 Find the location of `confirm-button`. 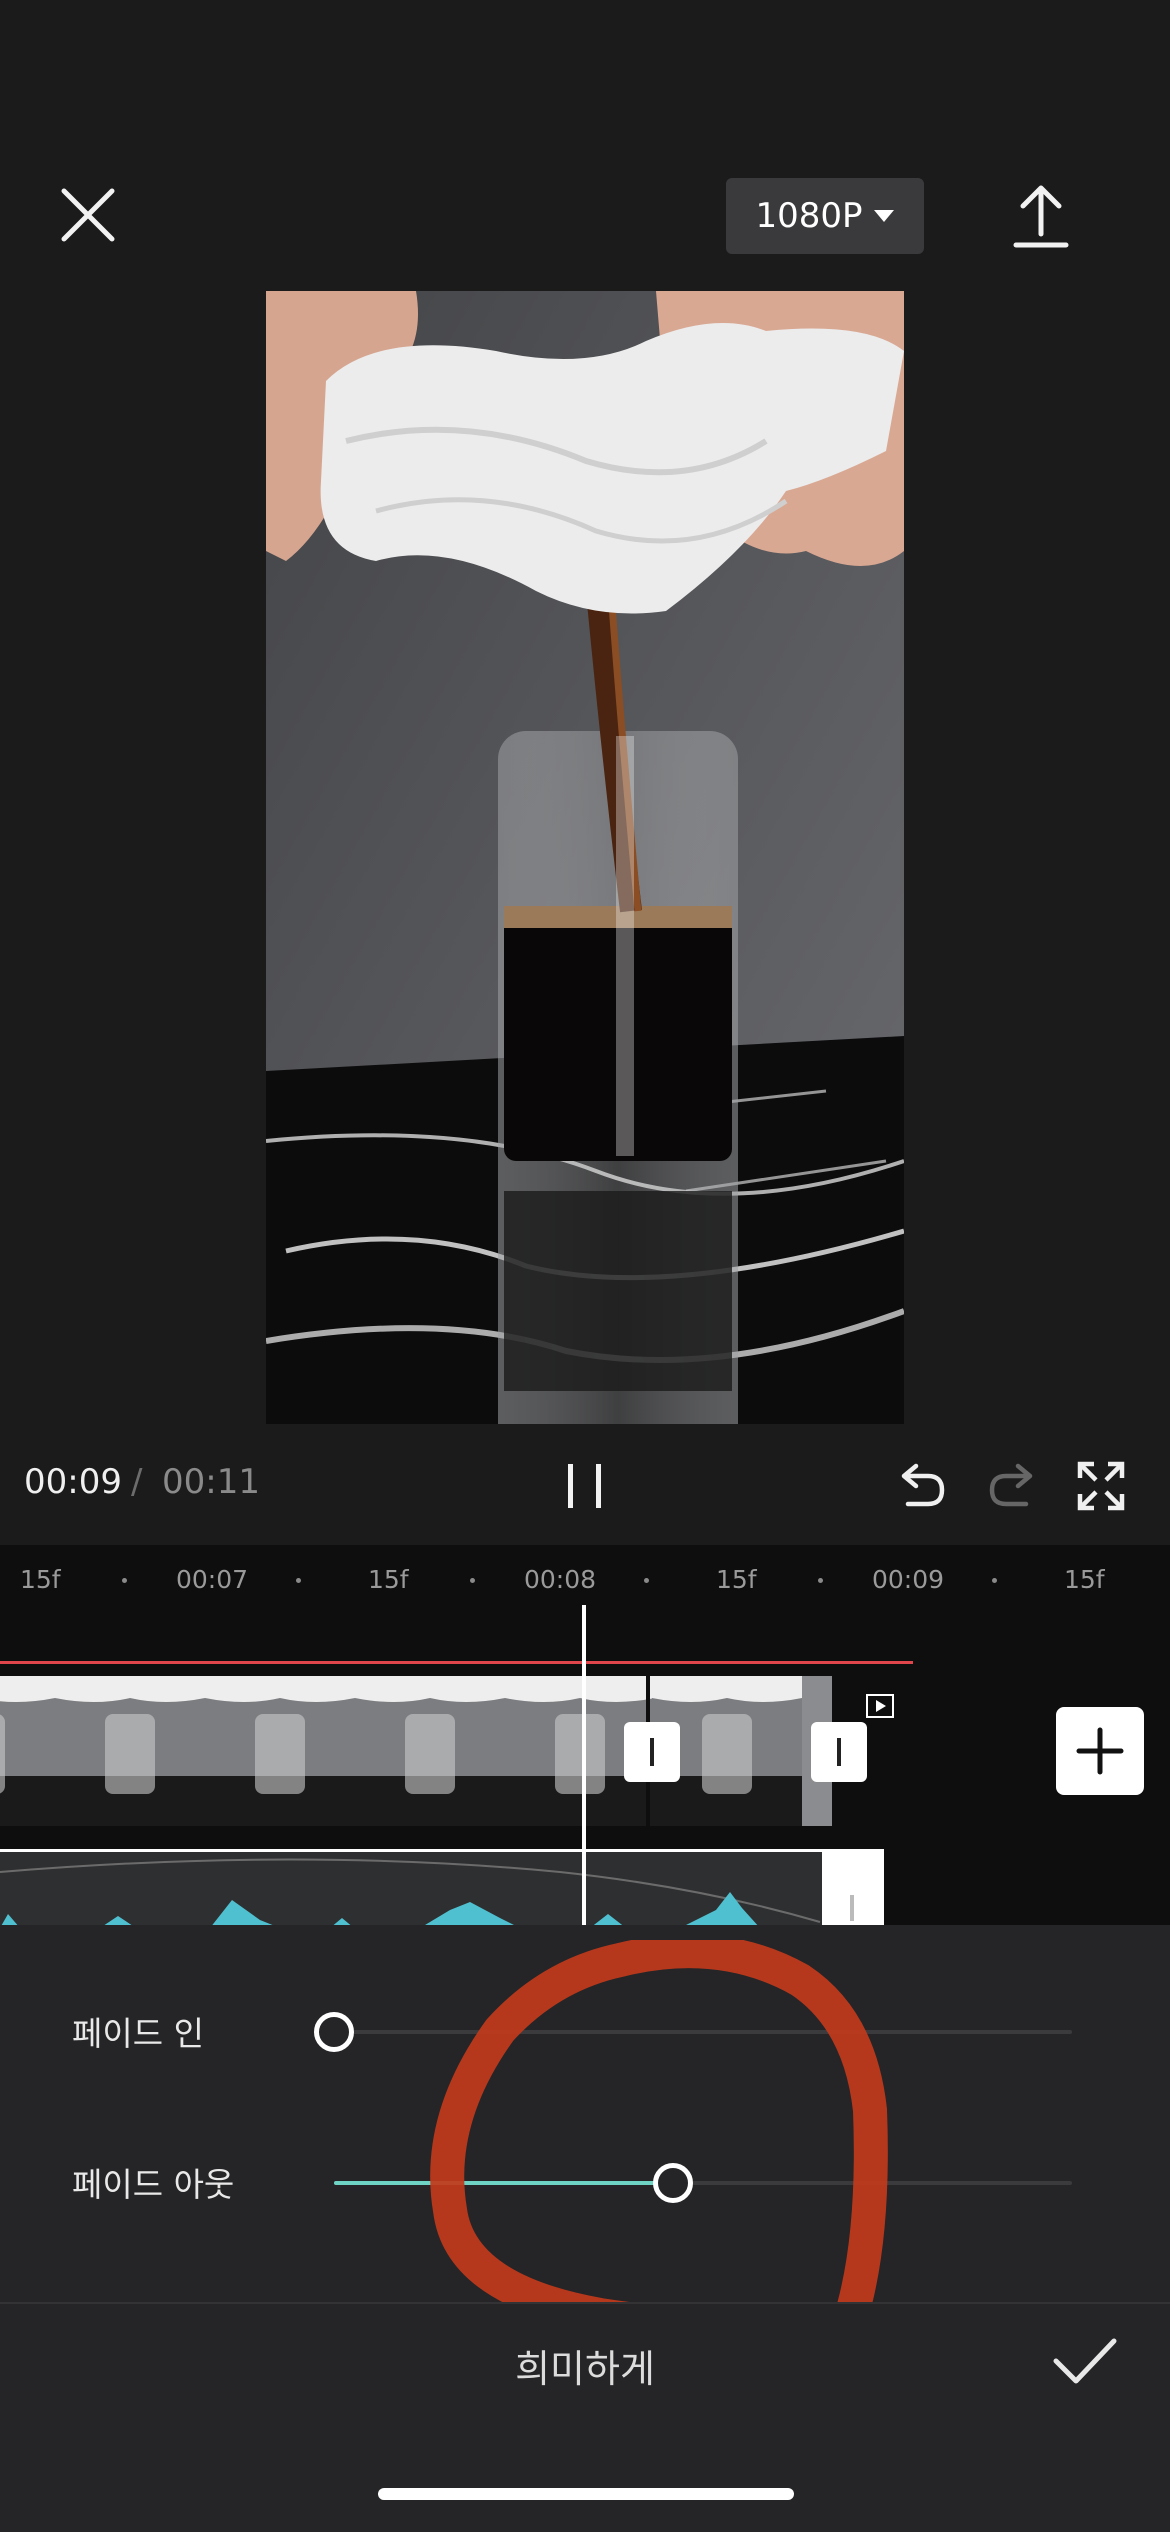

confirm-button is located at coordinates (1085, 2361).